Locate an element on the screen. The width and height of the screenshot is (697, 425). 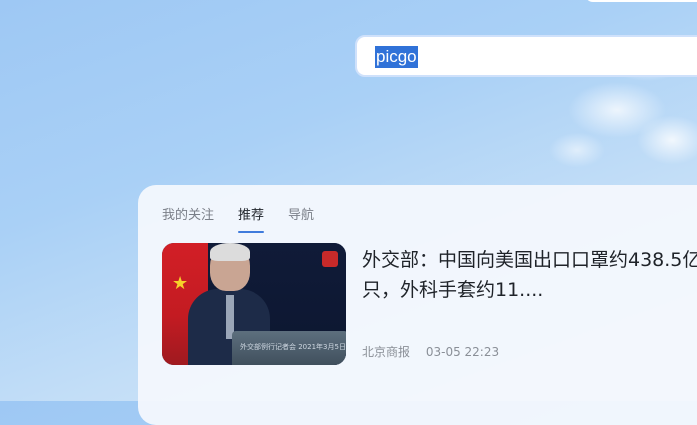
tab-navigation: 导航 is located at coordinates (301, 218).